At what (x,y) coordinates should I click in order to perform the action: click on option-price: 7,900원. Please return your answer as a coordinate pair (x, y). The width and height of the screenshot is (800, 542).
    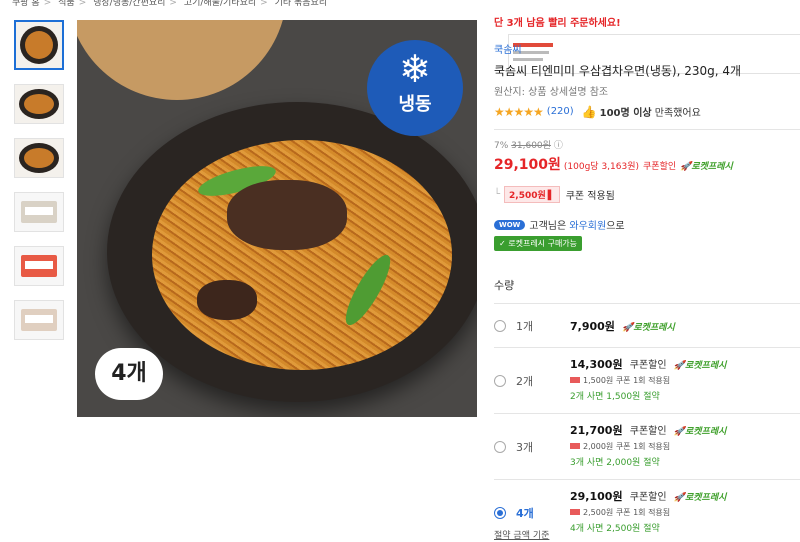
    Looking at the image, I should click on (592, 326).